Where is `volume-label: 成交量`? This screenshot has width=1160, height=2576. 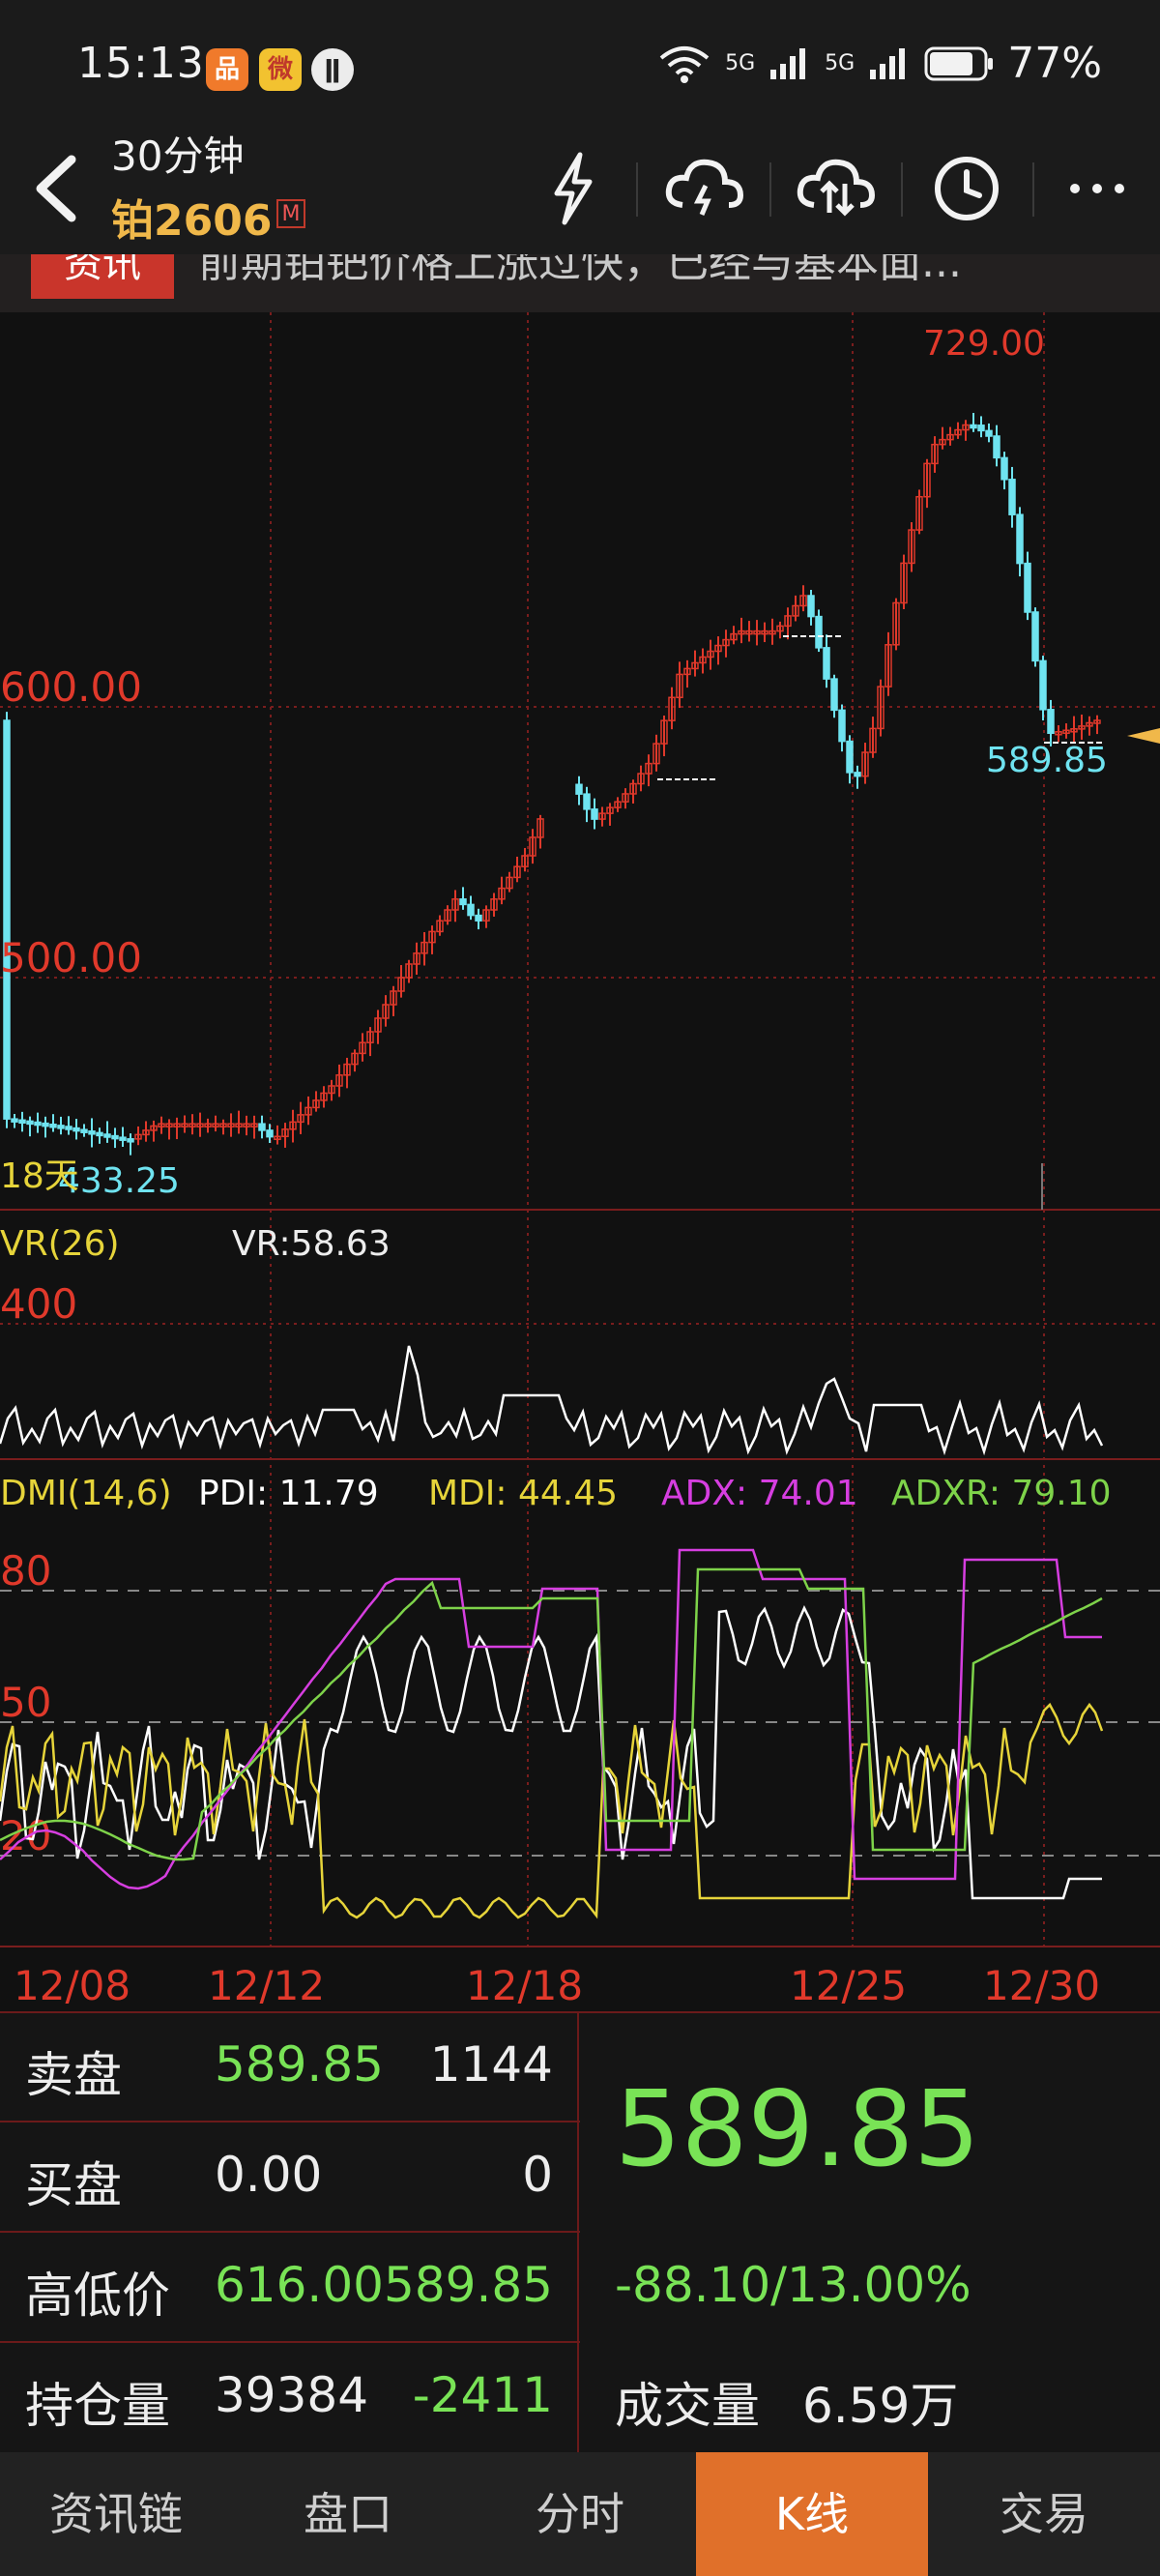 volume-label: 成交量 is located at coordinates (687, 2406).